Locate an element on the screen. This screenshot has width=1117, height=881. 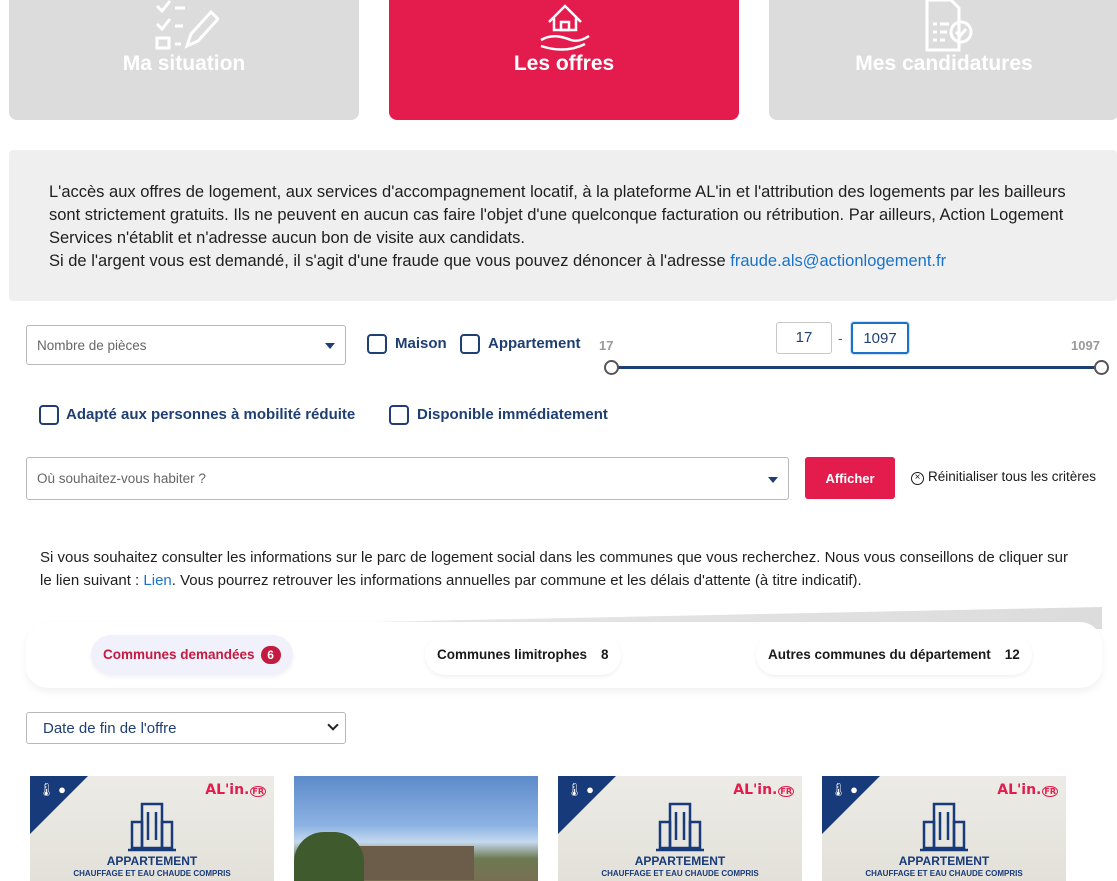
count-badge: 8 is located at coordinates (605, 654).